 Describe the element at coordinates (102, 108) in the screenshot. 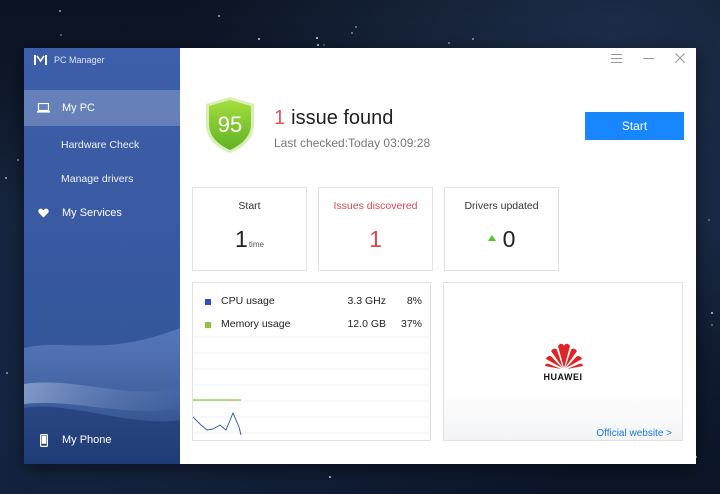

I see `sidebar-item-my-pc: My PC` at that location.